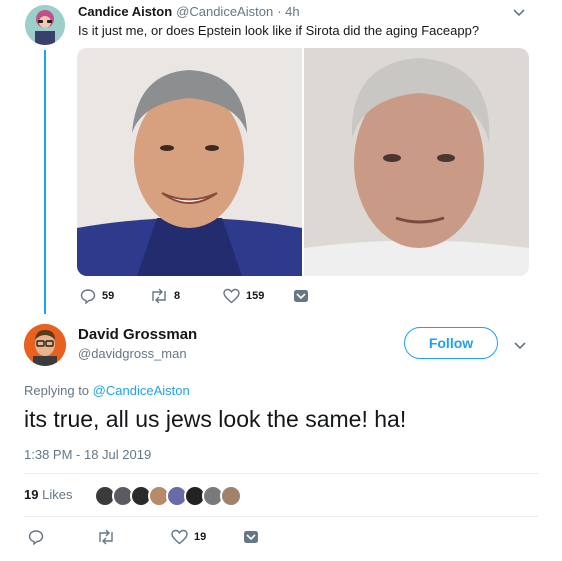 This screenshot has width=562, height=561. I want to click on main-tweet-text: its true, all us jews look the same! ha!, so click(215, 419).